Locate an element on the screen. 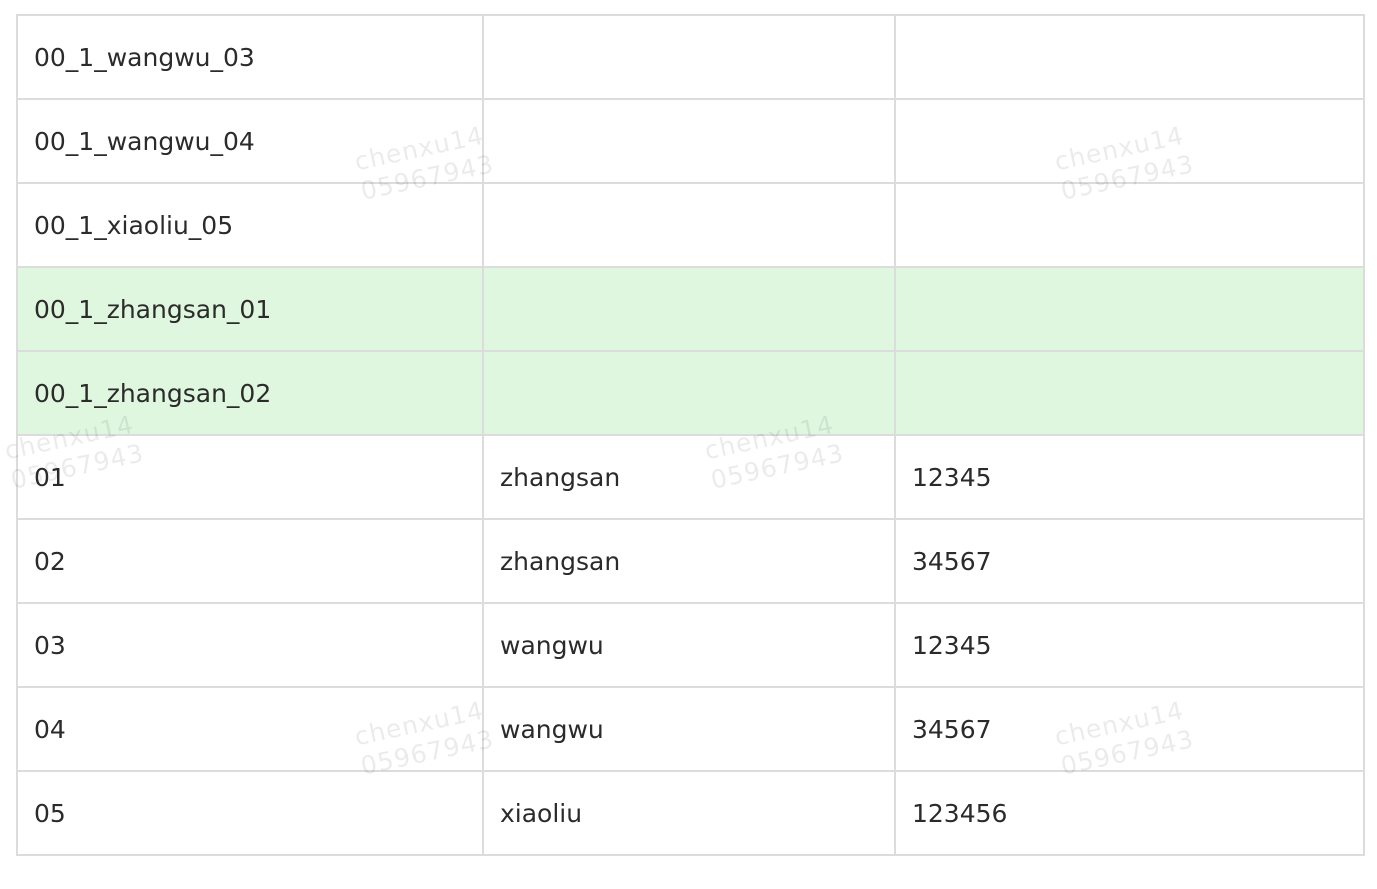  table-row: 04 wangwu 34567 is located at coordinates (690, 729).